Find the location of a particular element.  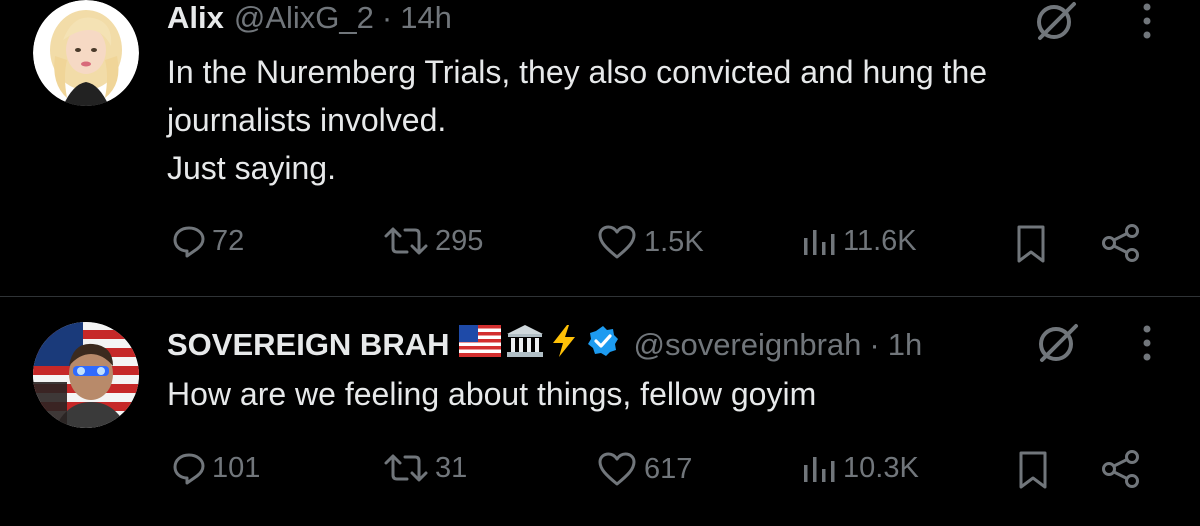

reply-count: 101 is located at coordinates (236, 467).